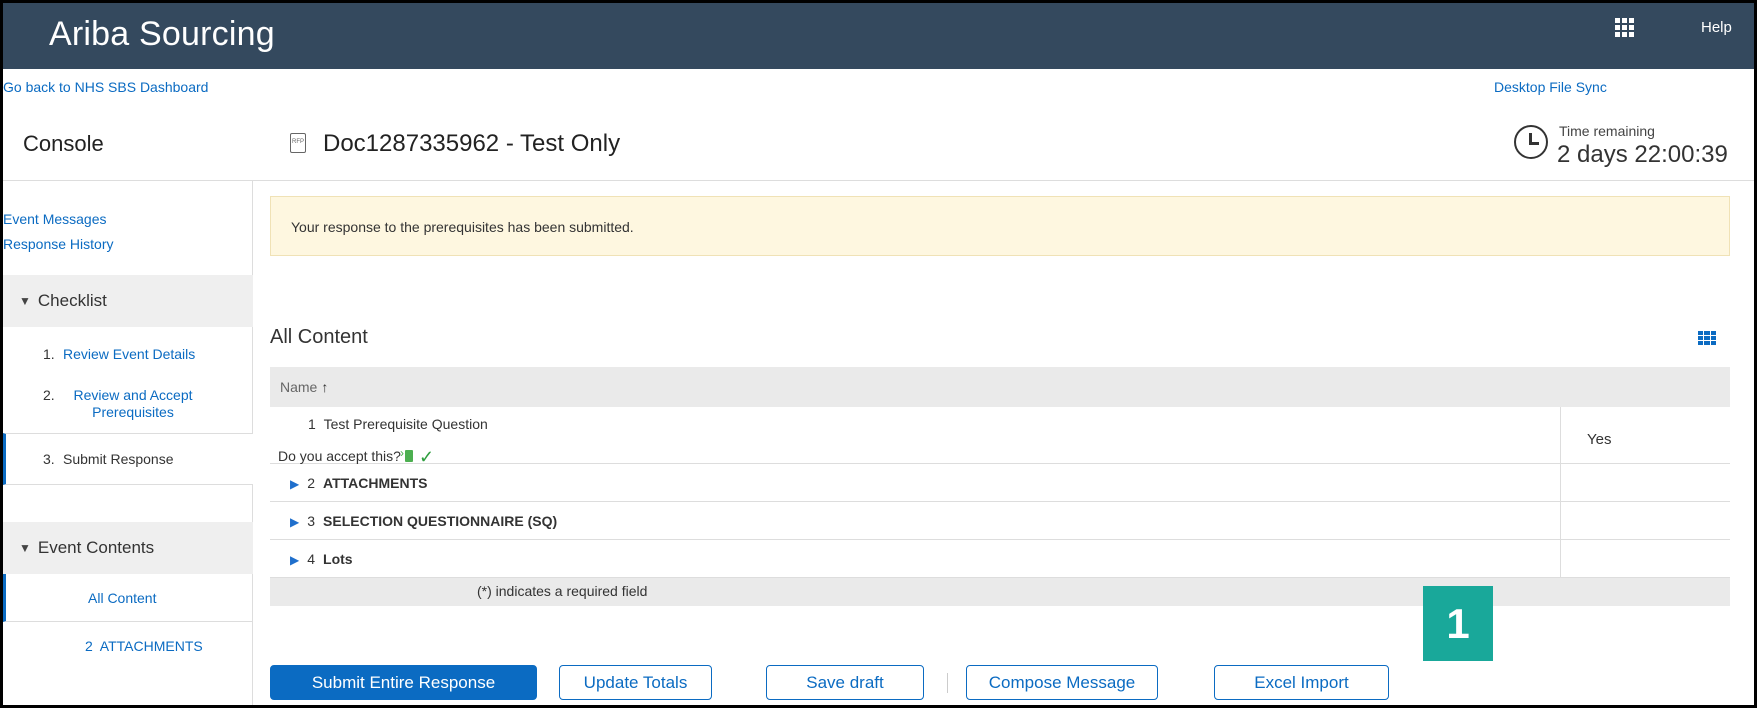  What do you see at coordinates (312, 424) in the screenshot?
I see `row-index: 1` at bounding box center [312, 424].